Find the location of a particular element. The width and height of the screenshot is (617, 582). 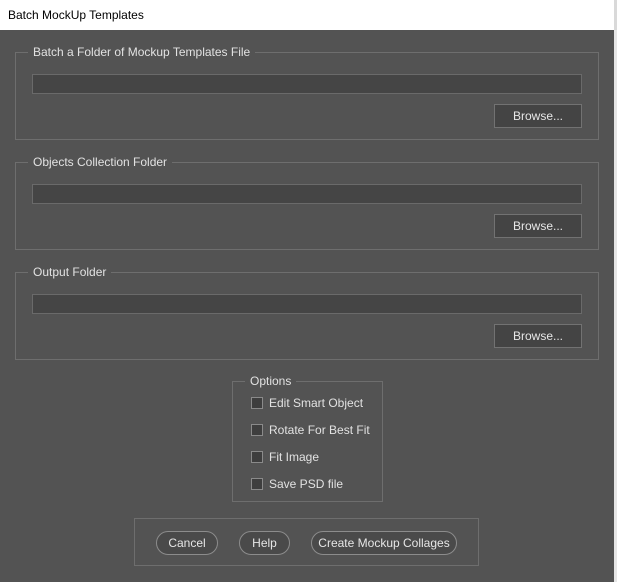

edit-smart-object-option: Edit Smart Object is located at coordinates (307, 403).